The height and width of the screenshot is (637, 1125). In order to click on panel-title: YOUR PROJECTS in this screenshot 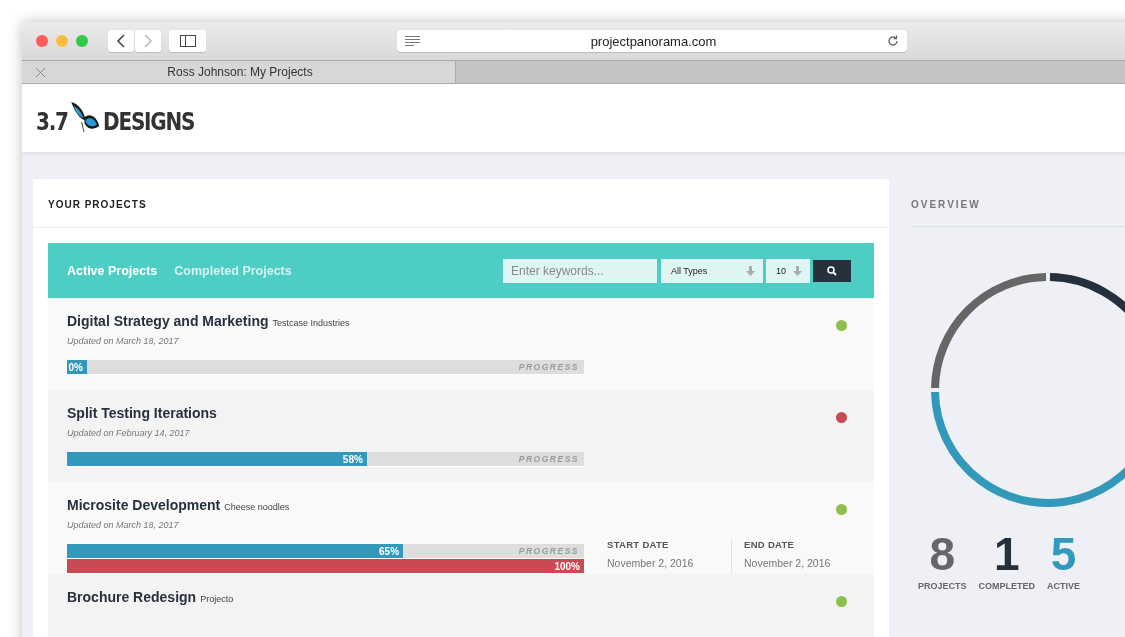, I will do `click(461, 203)`.